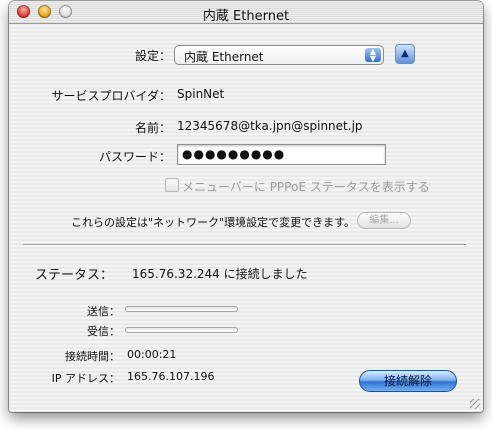 Image resolution: width=492 pixels, height=430 pixels. Describe the element at coordinates (181, 309) in the screenshot. I see `send-progress-bar` at that location.